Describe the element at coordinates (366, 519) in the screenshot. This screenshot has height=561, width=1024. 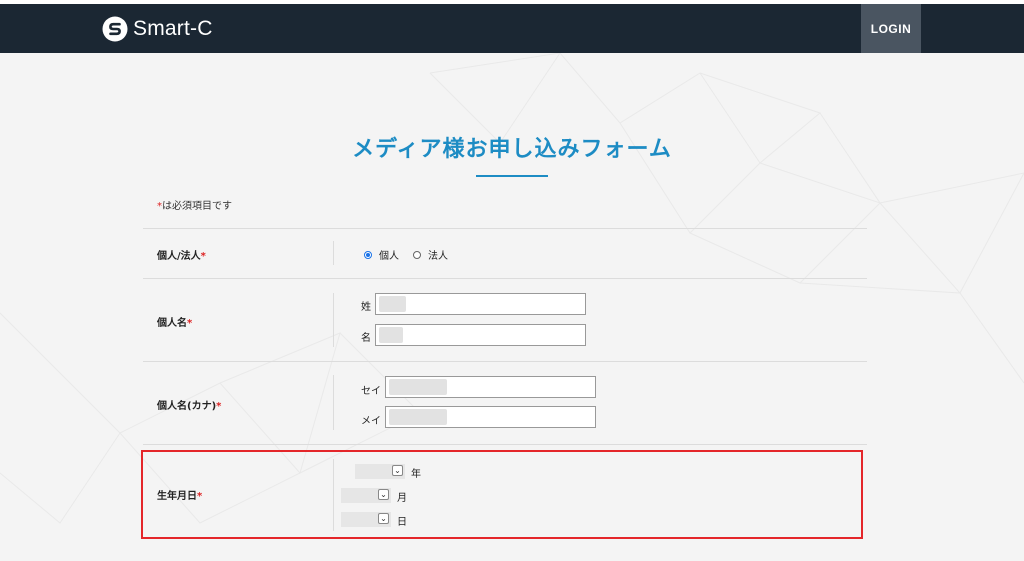
I see `birth-day-select: ⌄` at that location.